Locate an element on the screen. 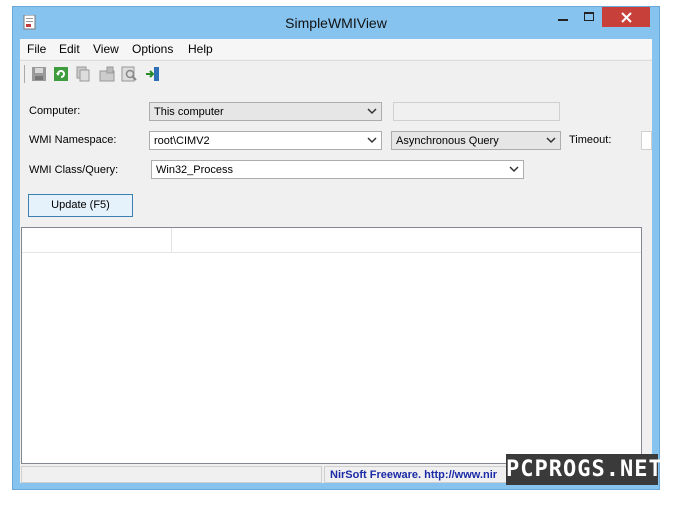  computer-select: This computer is located at coordinates (265, 111).